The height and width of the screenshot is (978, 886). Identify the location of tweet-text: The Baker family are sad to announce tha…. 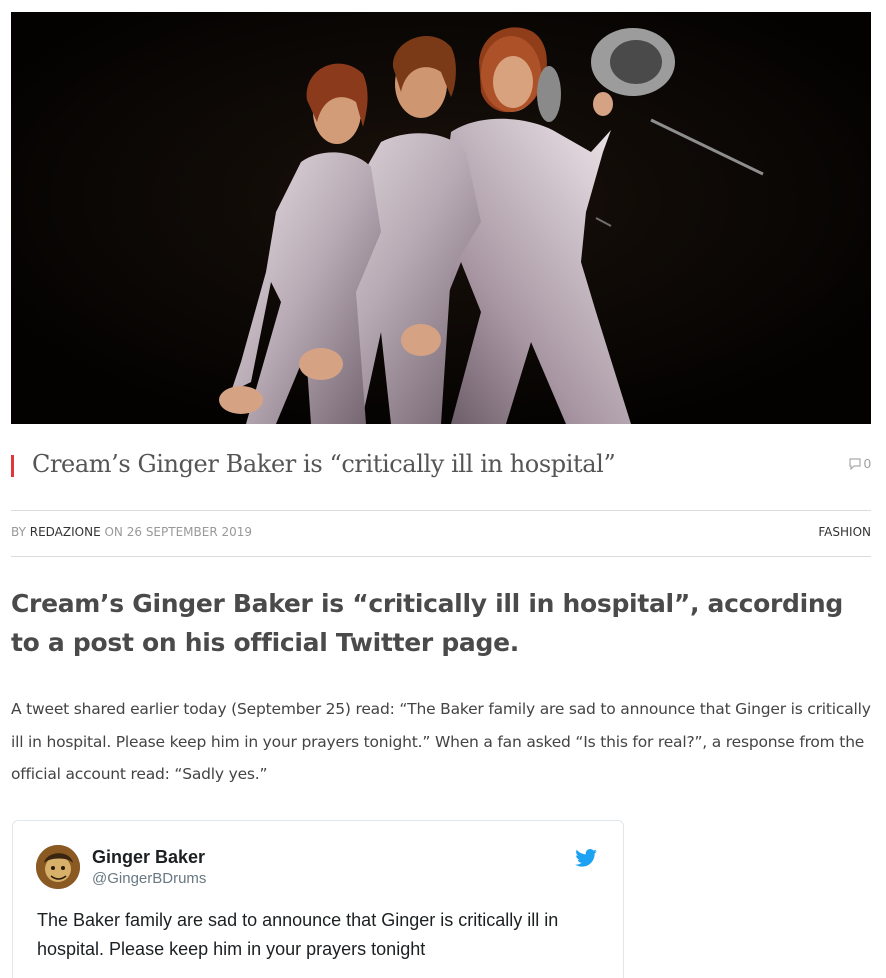
(298, 934).